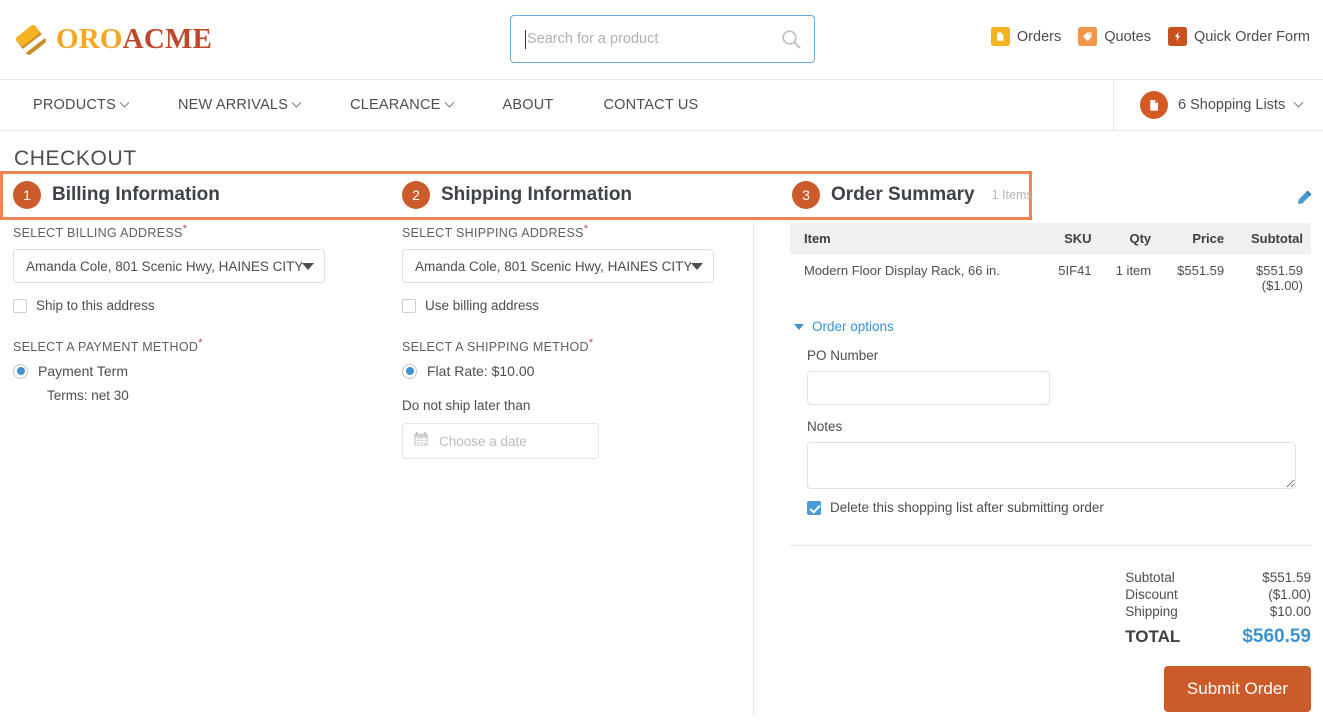 The height and width of the screenshot is (721, 1323). Describe the element at coordinates (1012, 195) in the screenshot. I see `order-summary-item-count: 1 Items` at that location.